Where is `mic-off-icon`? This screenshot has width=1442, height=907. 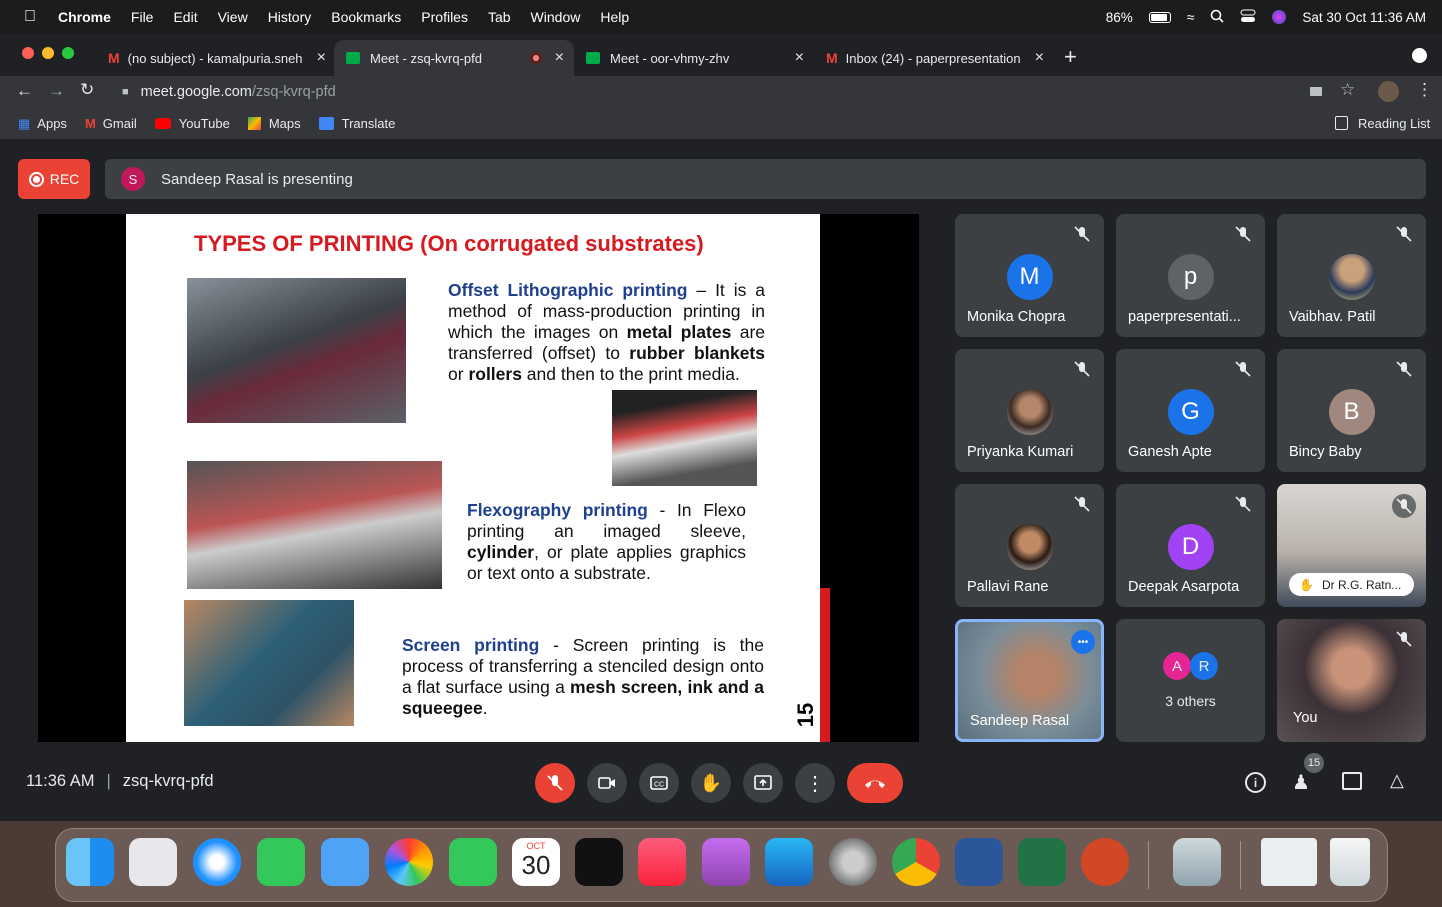 mic-off-icon is located at coordinates (1243, 504).